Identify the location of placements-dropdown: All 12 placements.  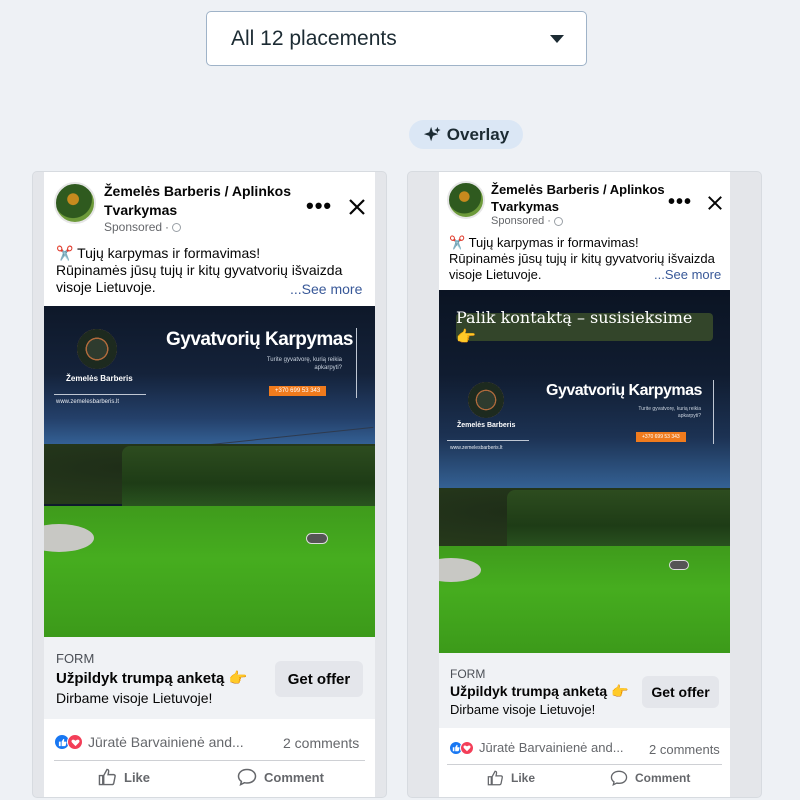
(396, 38).